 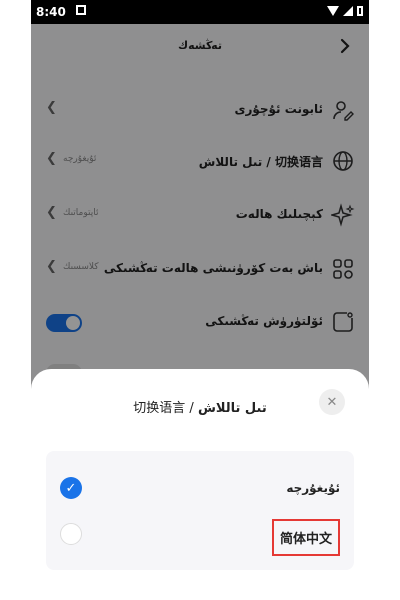 What do you see at coordinates (51, 12) in the screenshot?
I see `status-time: 8:40` at bounding box center [51, 12].